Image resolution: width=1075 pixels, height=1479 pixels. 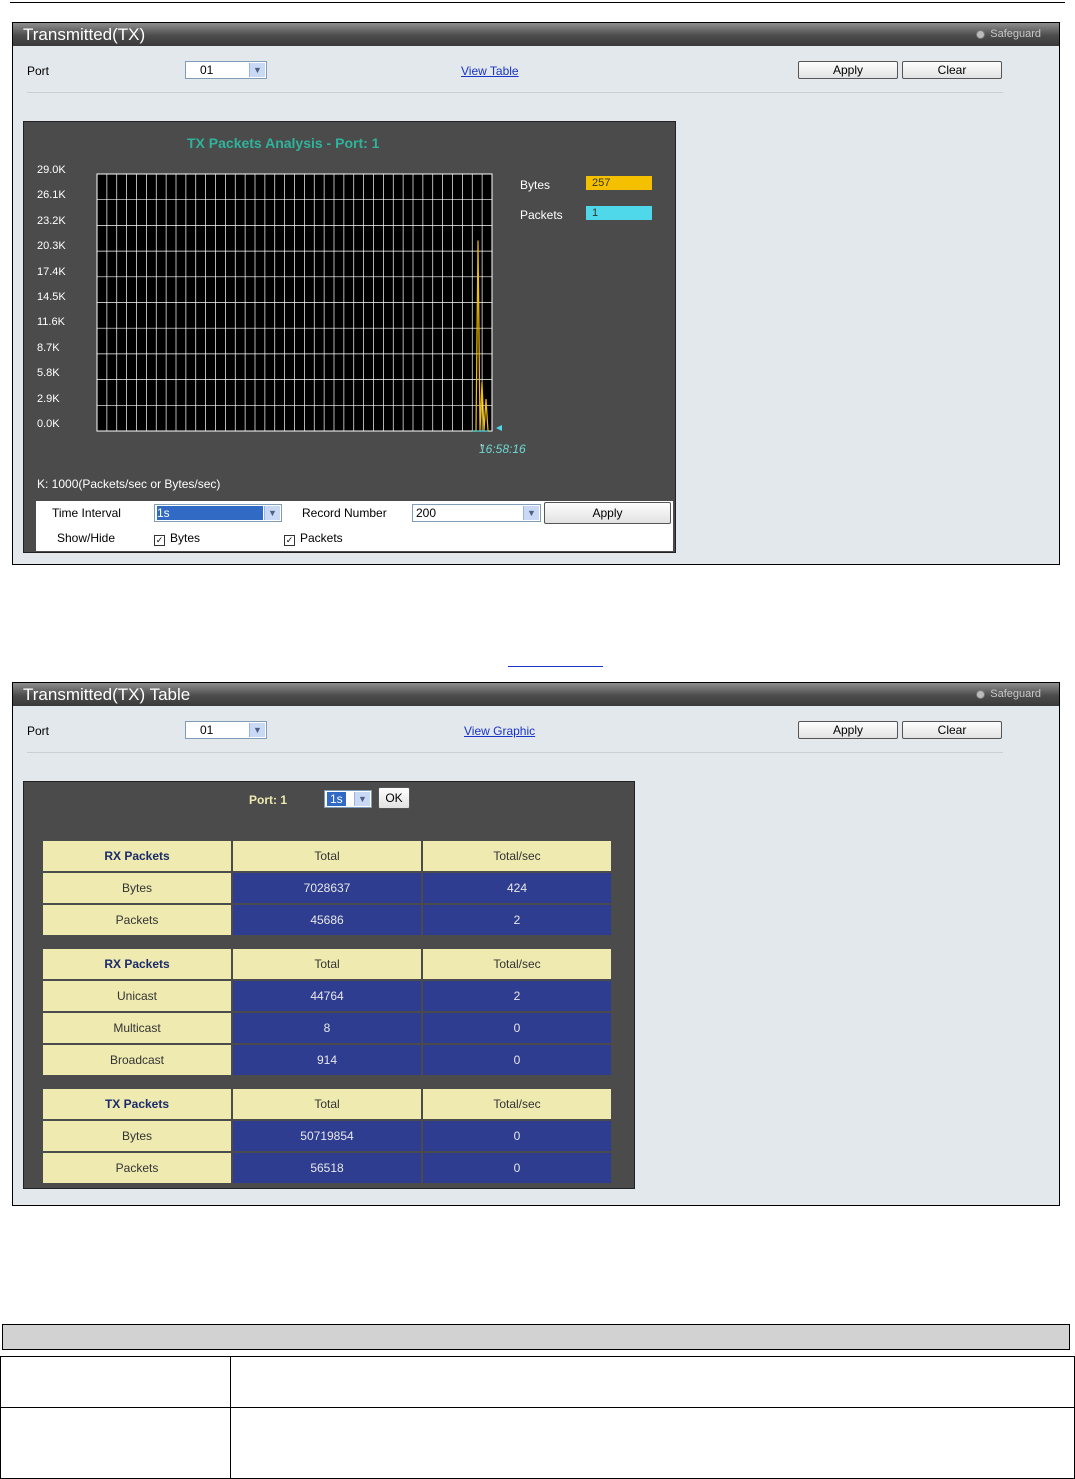 I want to click on unit-note: K: 1000(Packets/sec or Bytes/sec), so click(x=129, y=484).